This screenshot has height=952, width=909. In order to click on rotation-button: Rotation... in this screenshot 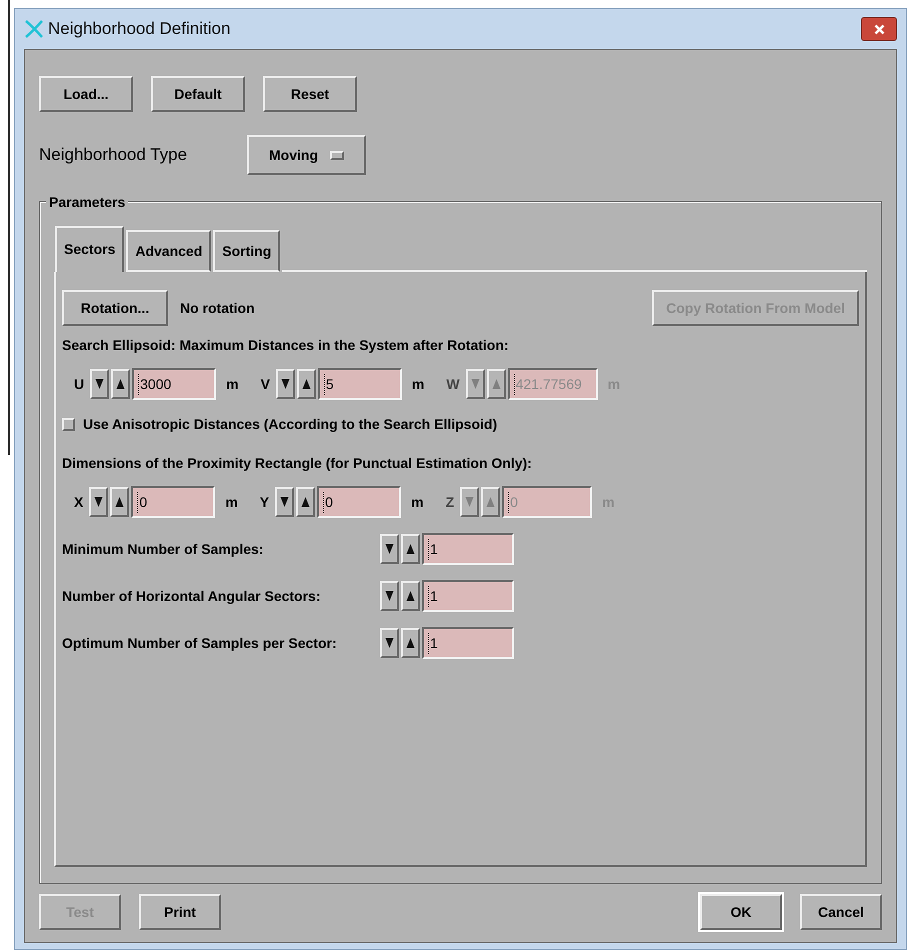, I will do `click(115, 308)`.